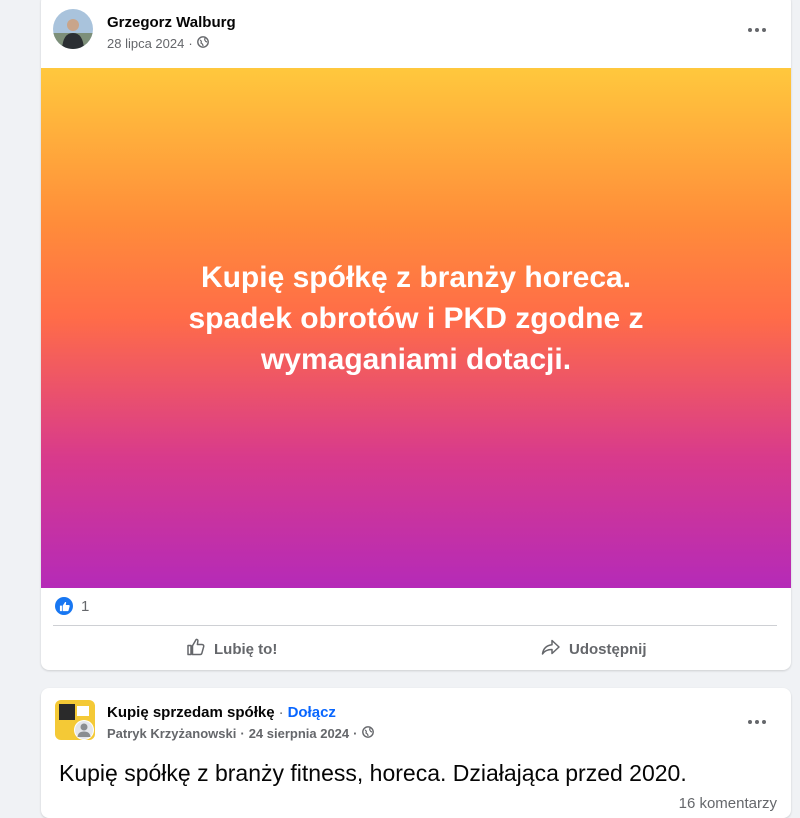 Image resolution: width=800 pixels, height=818 pixels. I want to click on post-date: 24 sierpnia 2024, so click(299, 733).